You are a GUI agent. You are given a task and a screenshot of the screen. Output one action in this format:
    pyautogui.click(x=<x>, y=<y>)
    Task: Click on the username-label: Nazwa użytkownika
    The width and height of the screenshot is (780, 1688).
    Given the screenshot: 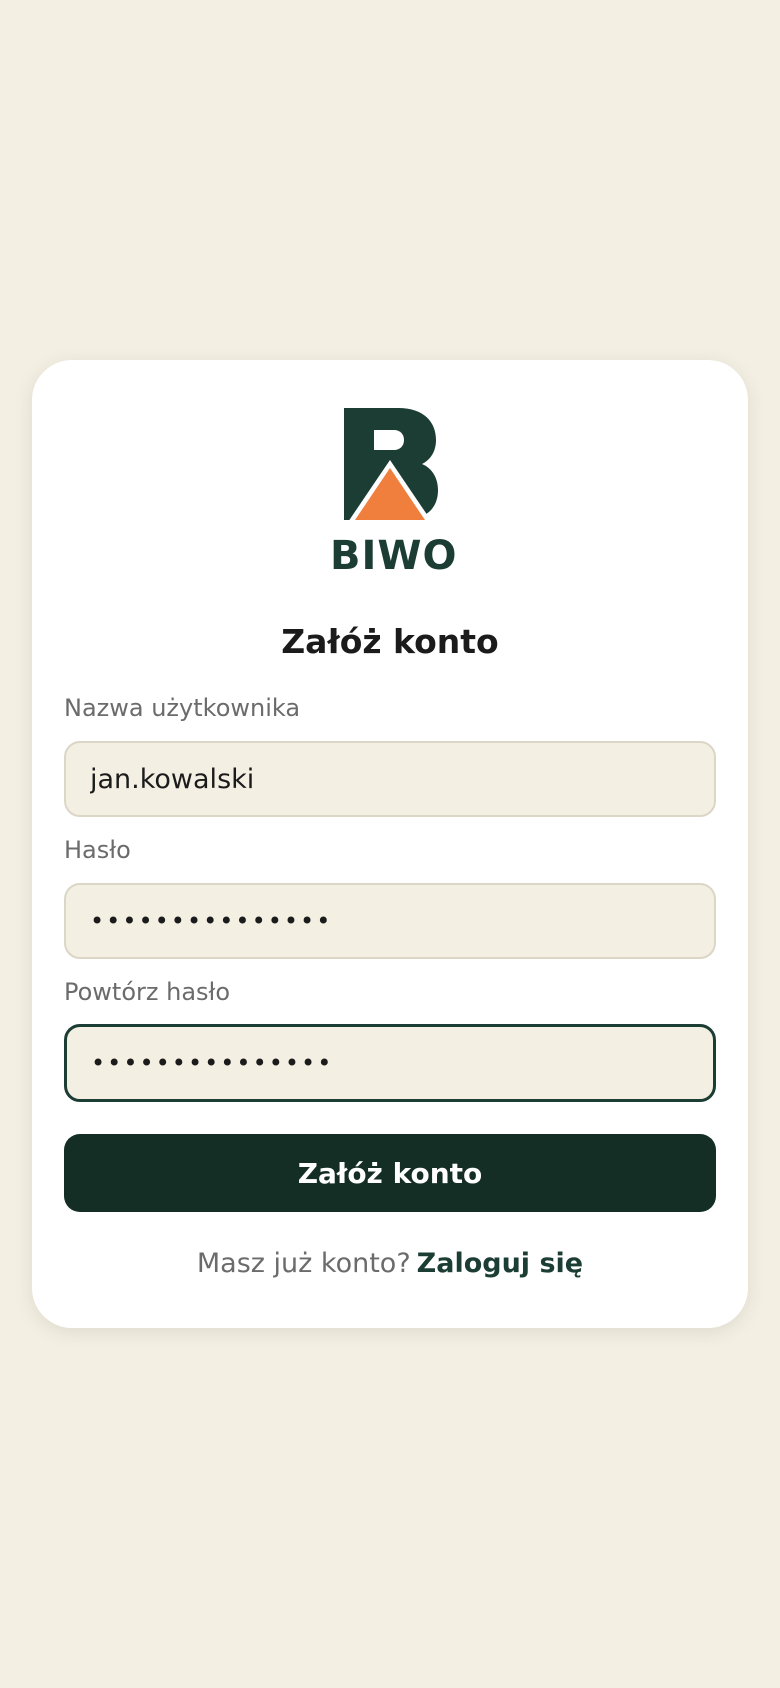 What is the action you would take?
    pyautogui.click(x=182, y=708)
    